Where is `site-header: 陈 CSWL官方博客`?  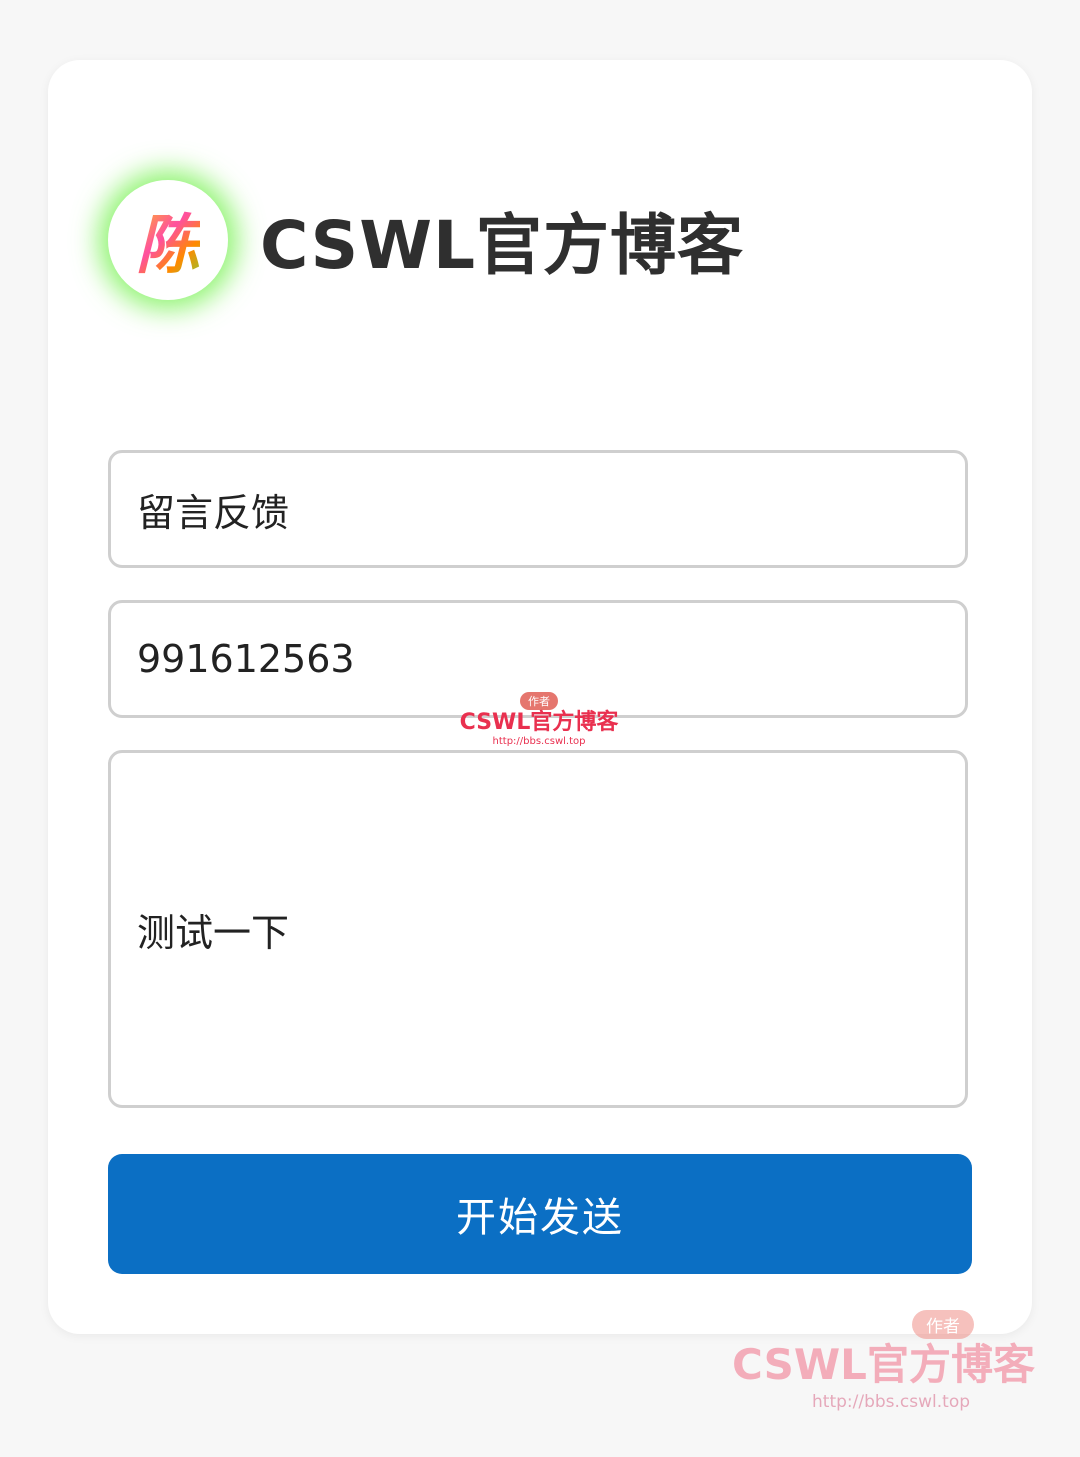 site-header: 陈 CSWL官方博客 is located at coordinates (426, 240).